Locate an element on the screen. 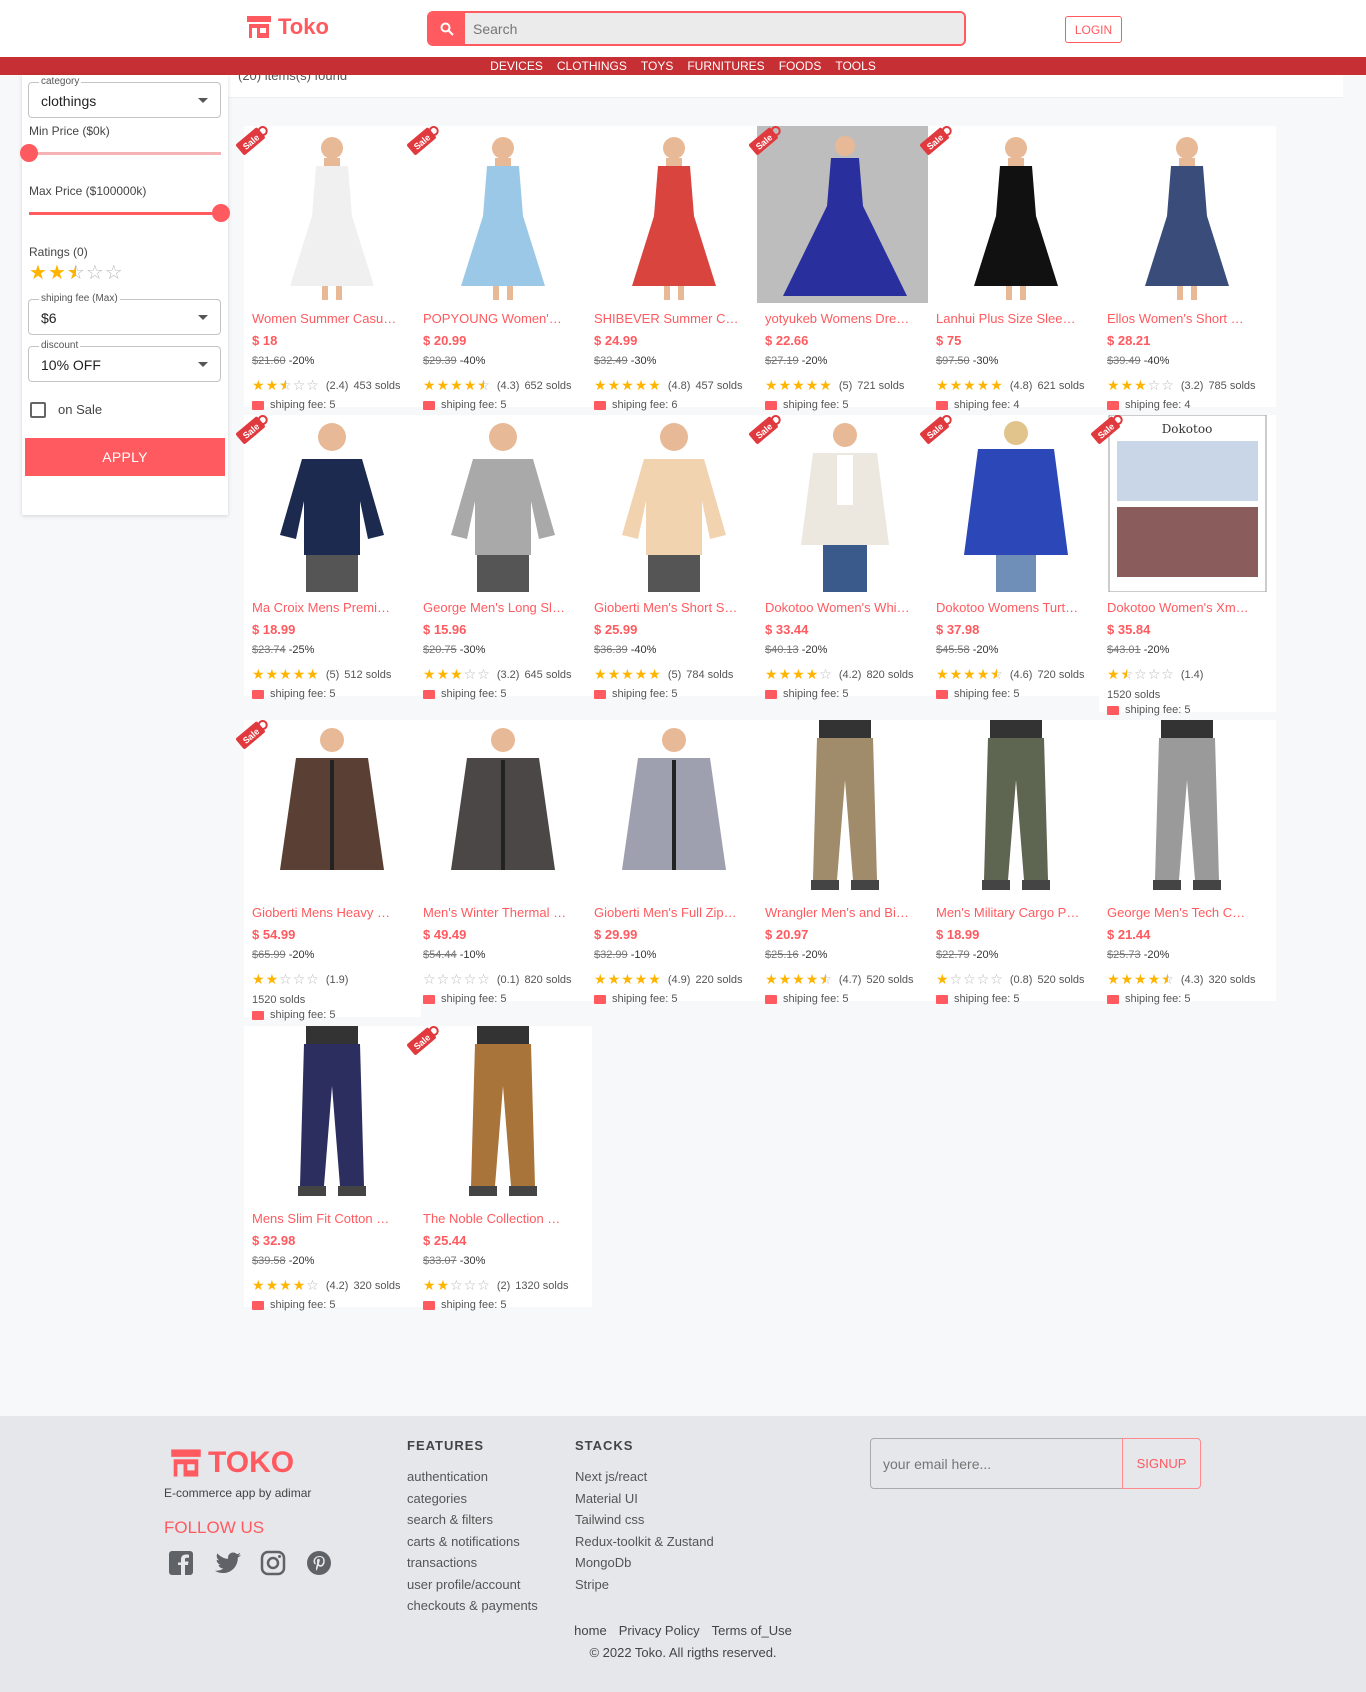 The width and height of the screenshot is (1366, 1692). category-select: category clothings is located at coordinates (124, 97).